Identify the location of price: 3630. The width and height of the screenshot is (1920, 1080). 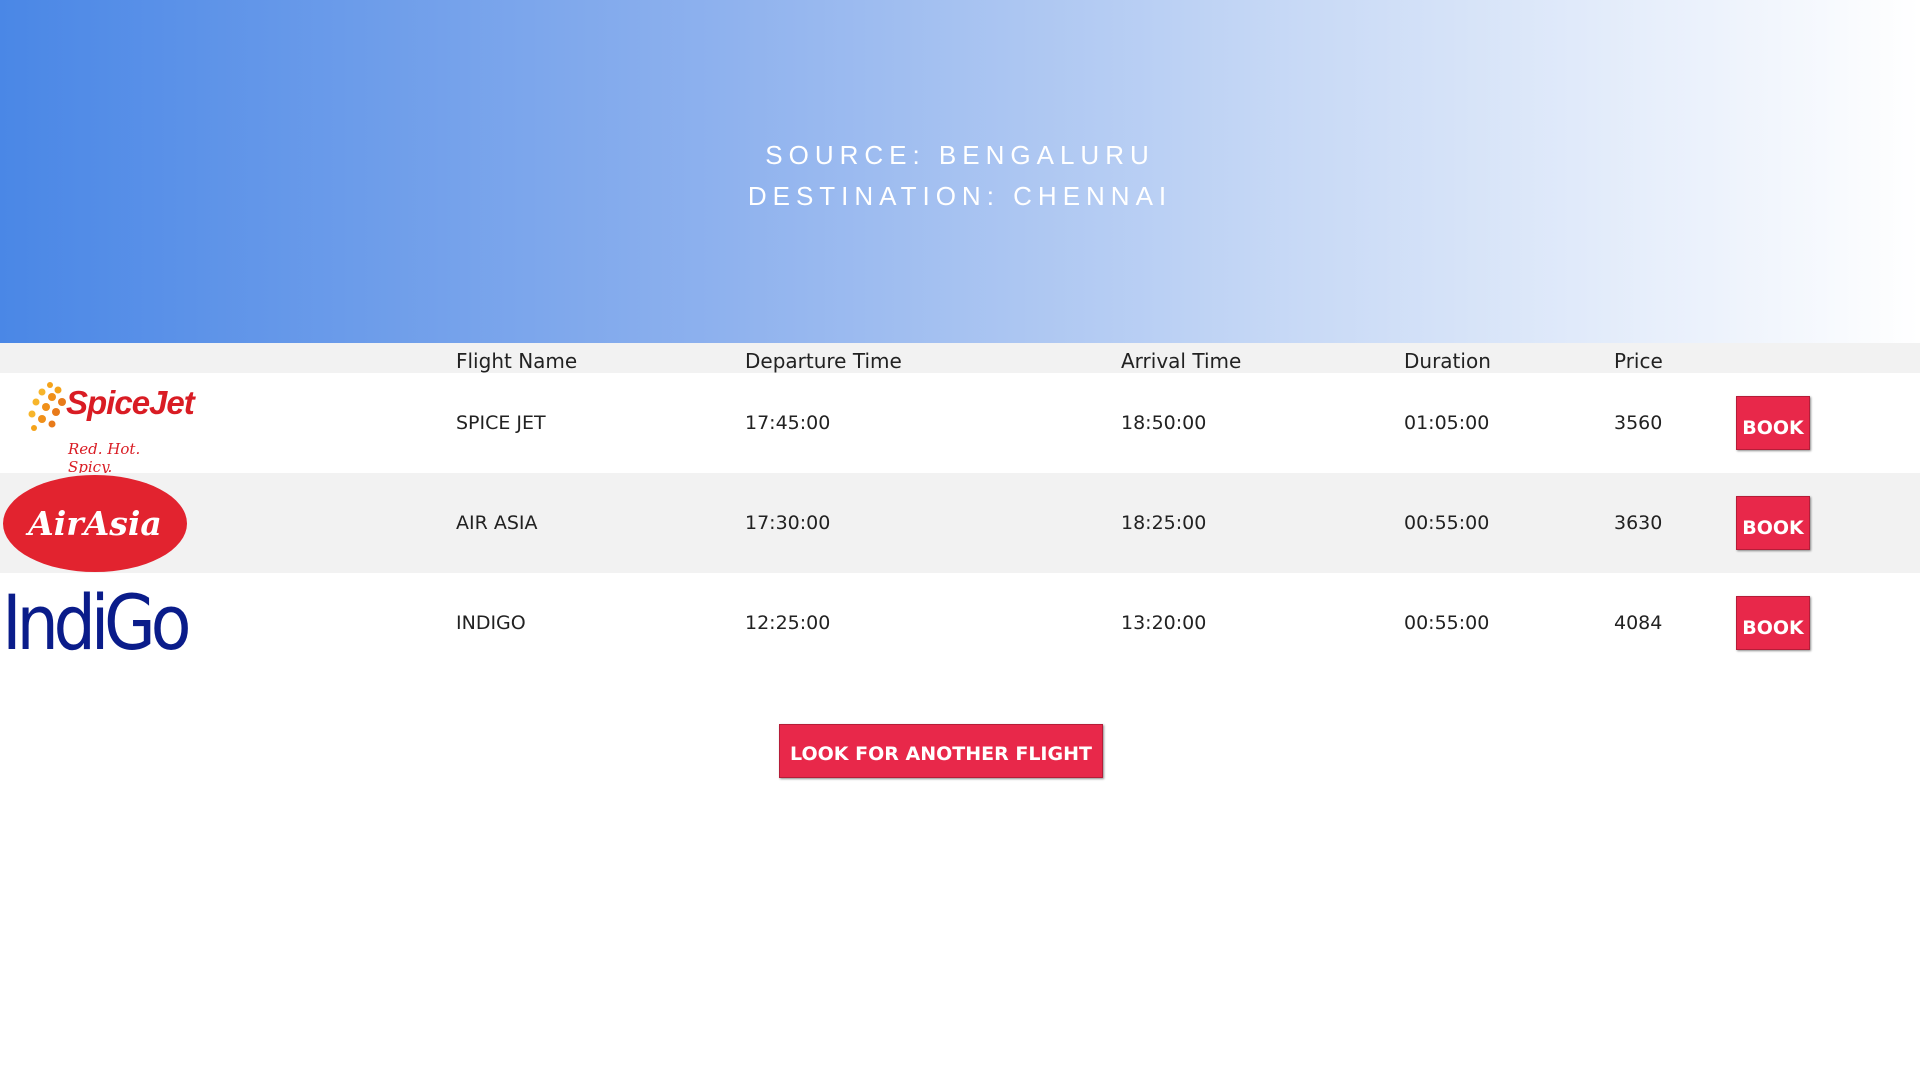
(1675, 523).